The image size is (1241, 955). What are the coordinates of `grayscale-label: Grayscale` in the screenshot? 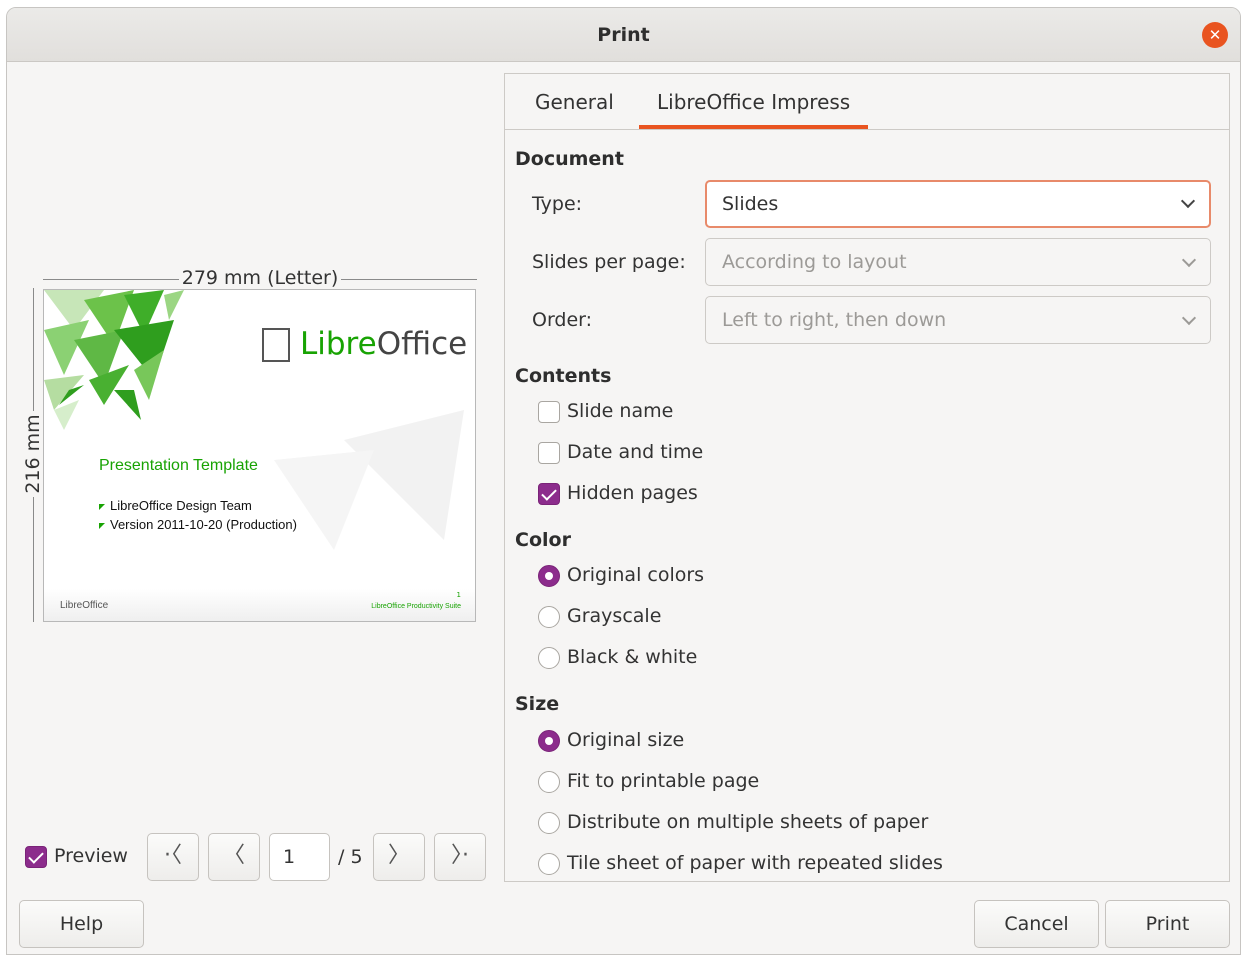 It's located at (614, 616).